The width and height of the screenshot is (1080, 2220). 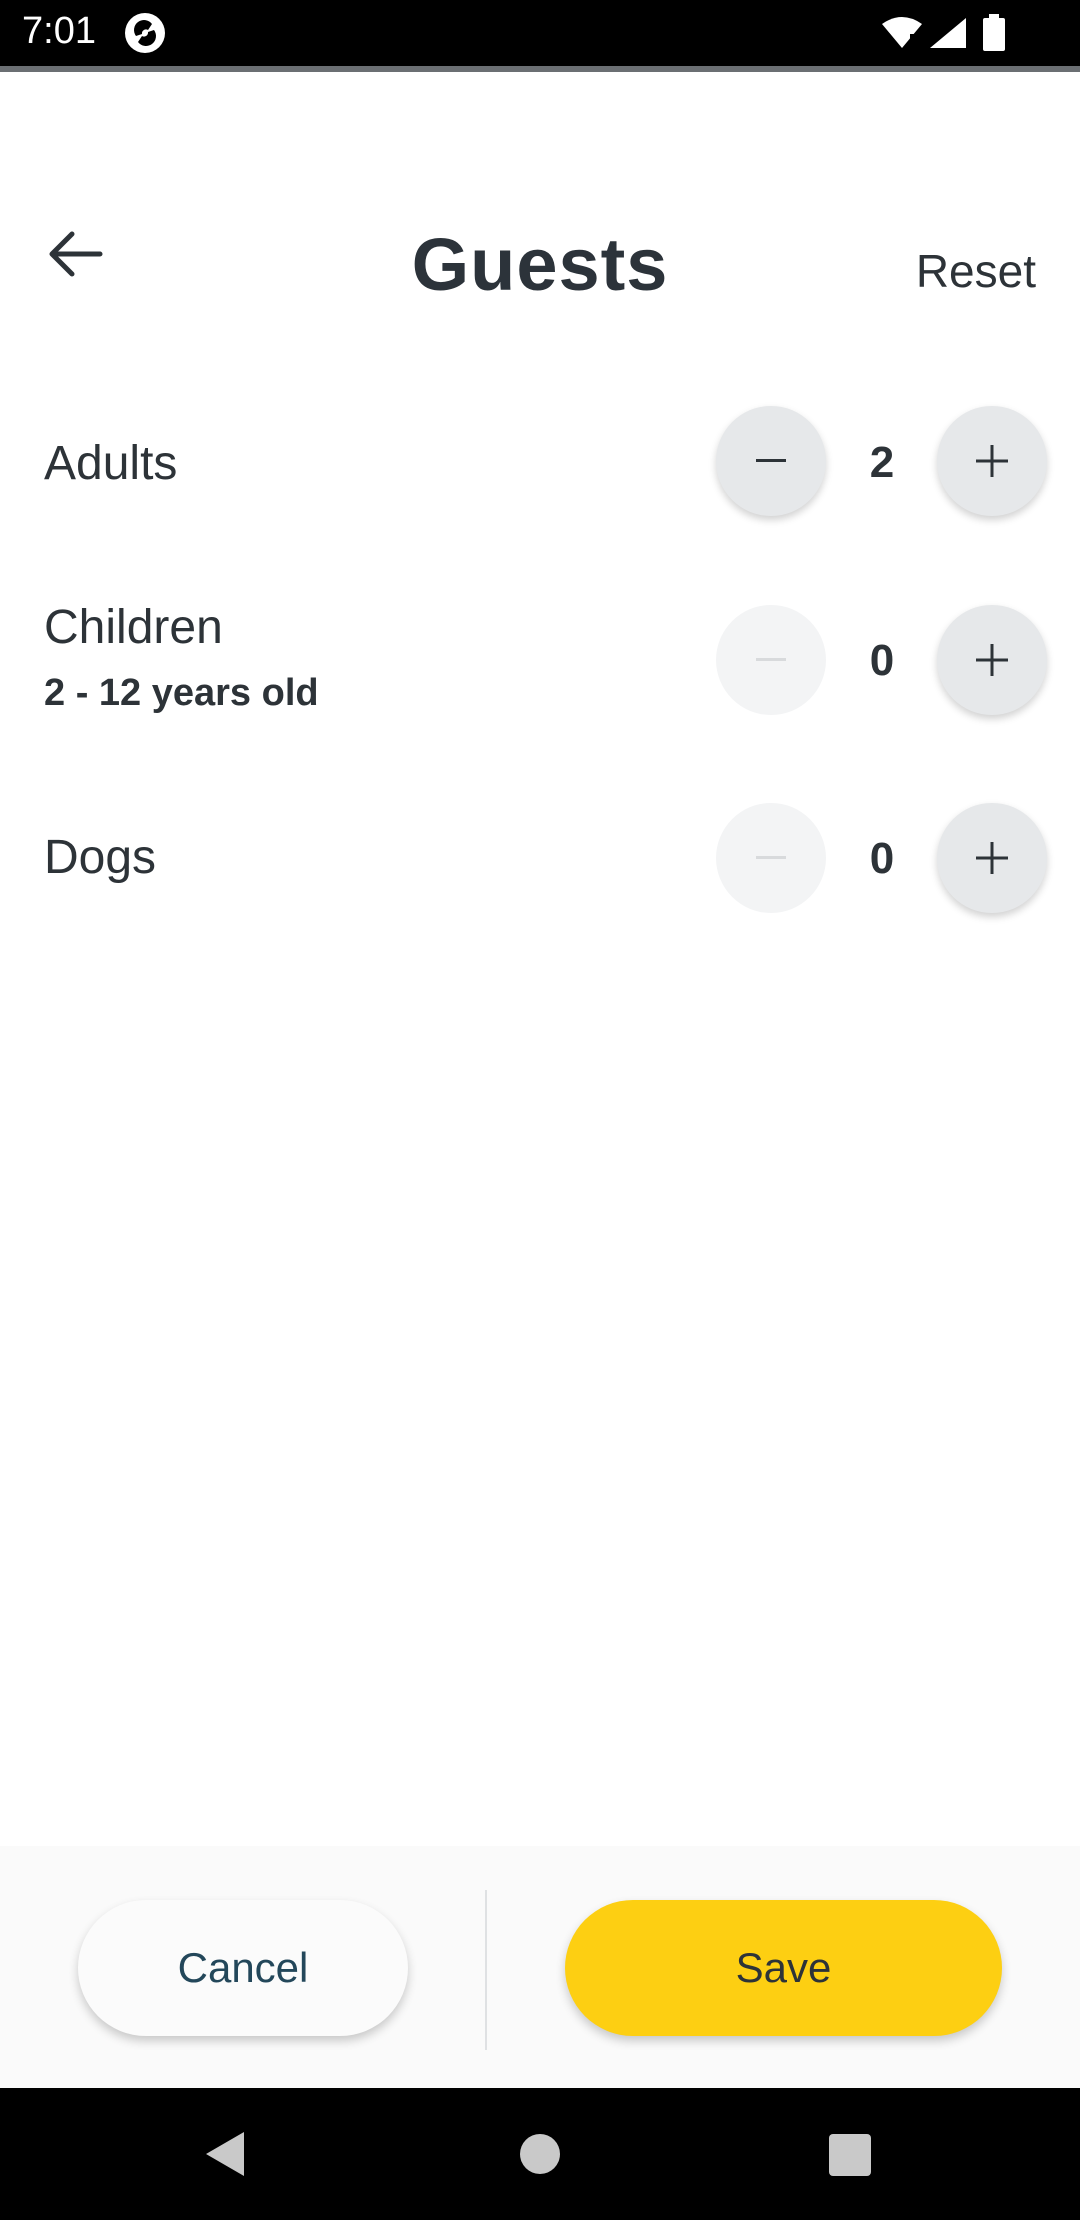 I want to click on nav-home-icon, so click(x=540, y=2154).